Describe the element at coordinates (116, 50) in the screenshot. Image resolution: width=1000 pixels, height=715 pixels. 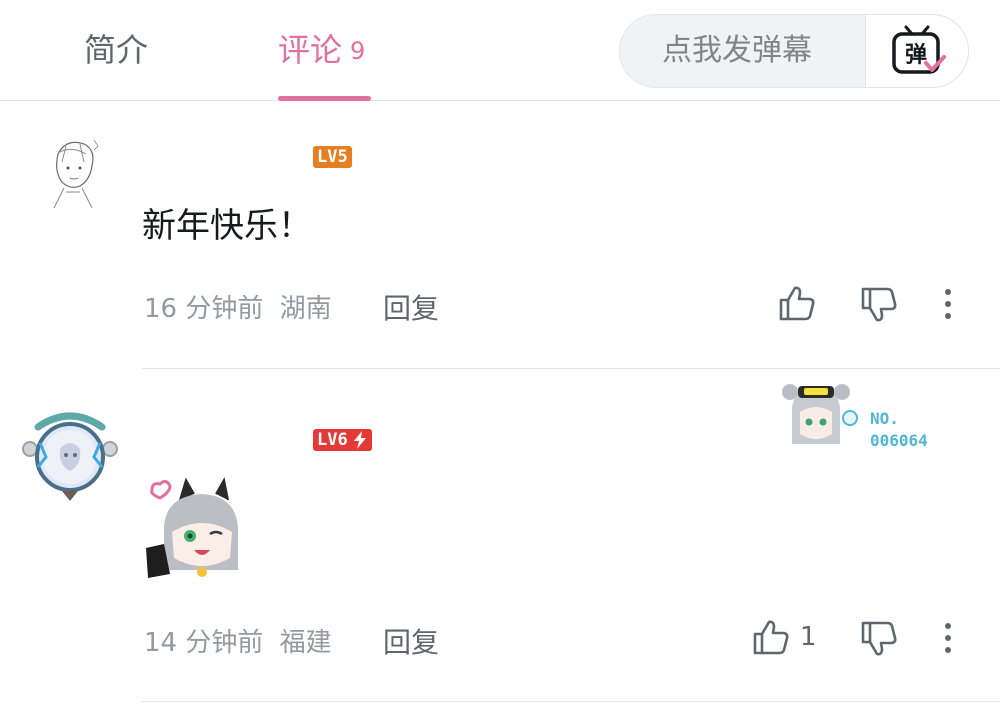
I see `tab-intro: 简介` at that location.